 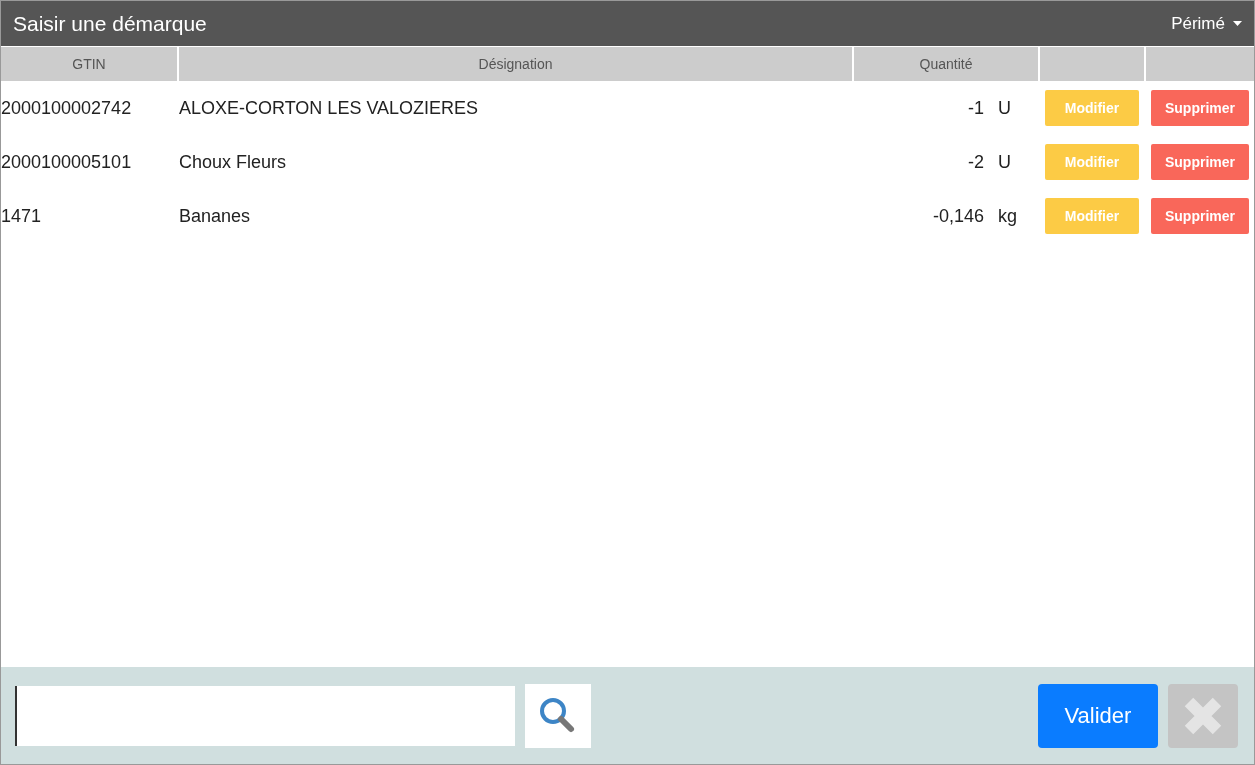 What do you see at coordinates (233, 162) in the screenshot?
I see `designation-cell-text: Choux Fleurs` at bounding box center [233, 162].